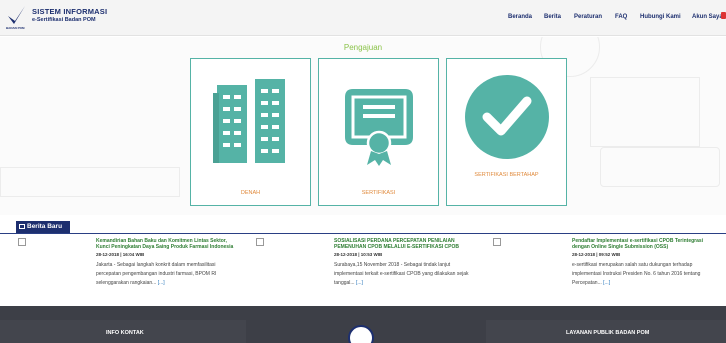 The width and height of the screenshot is (726, 343). I want to click on nav-faq: FAQ, so click(621, 17).